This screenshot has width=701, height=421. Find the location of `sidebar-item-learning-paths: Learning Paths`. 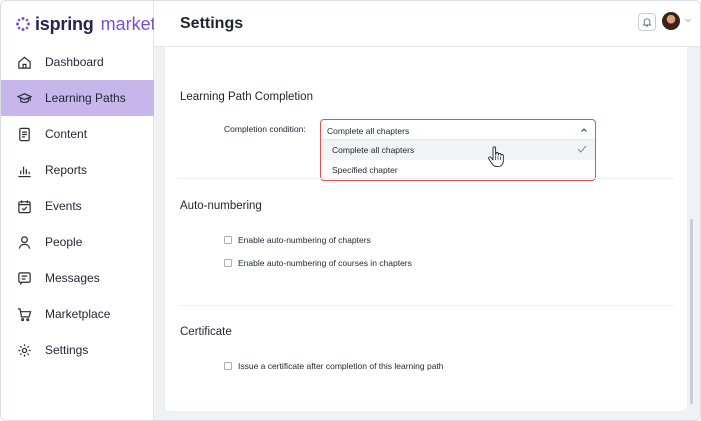

sidebar-item-learning-paths: Learning Paths is located at coordinates (77, 98).